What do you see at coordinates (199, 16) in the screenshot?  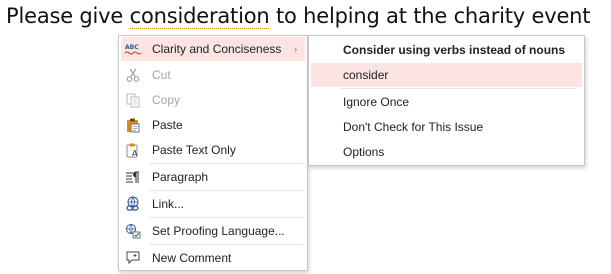 I see `flagged-word: consideration` at bounding box center [199, 16].